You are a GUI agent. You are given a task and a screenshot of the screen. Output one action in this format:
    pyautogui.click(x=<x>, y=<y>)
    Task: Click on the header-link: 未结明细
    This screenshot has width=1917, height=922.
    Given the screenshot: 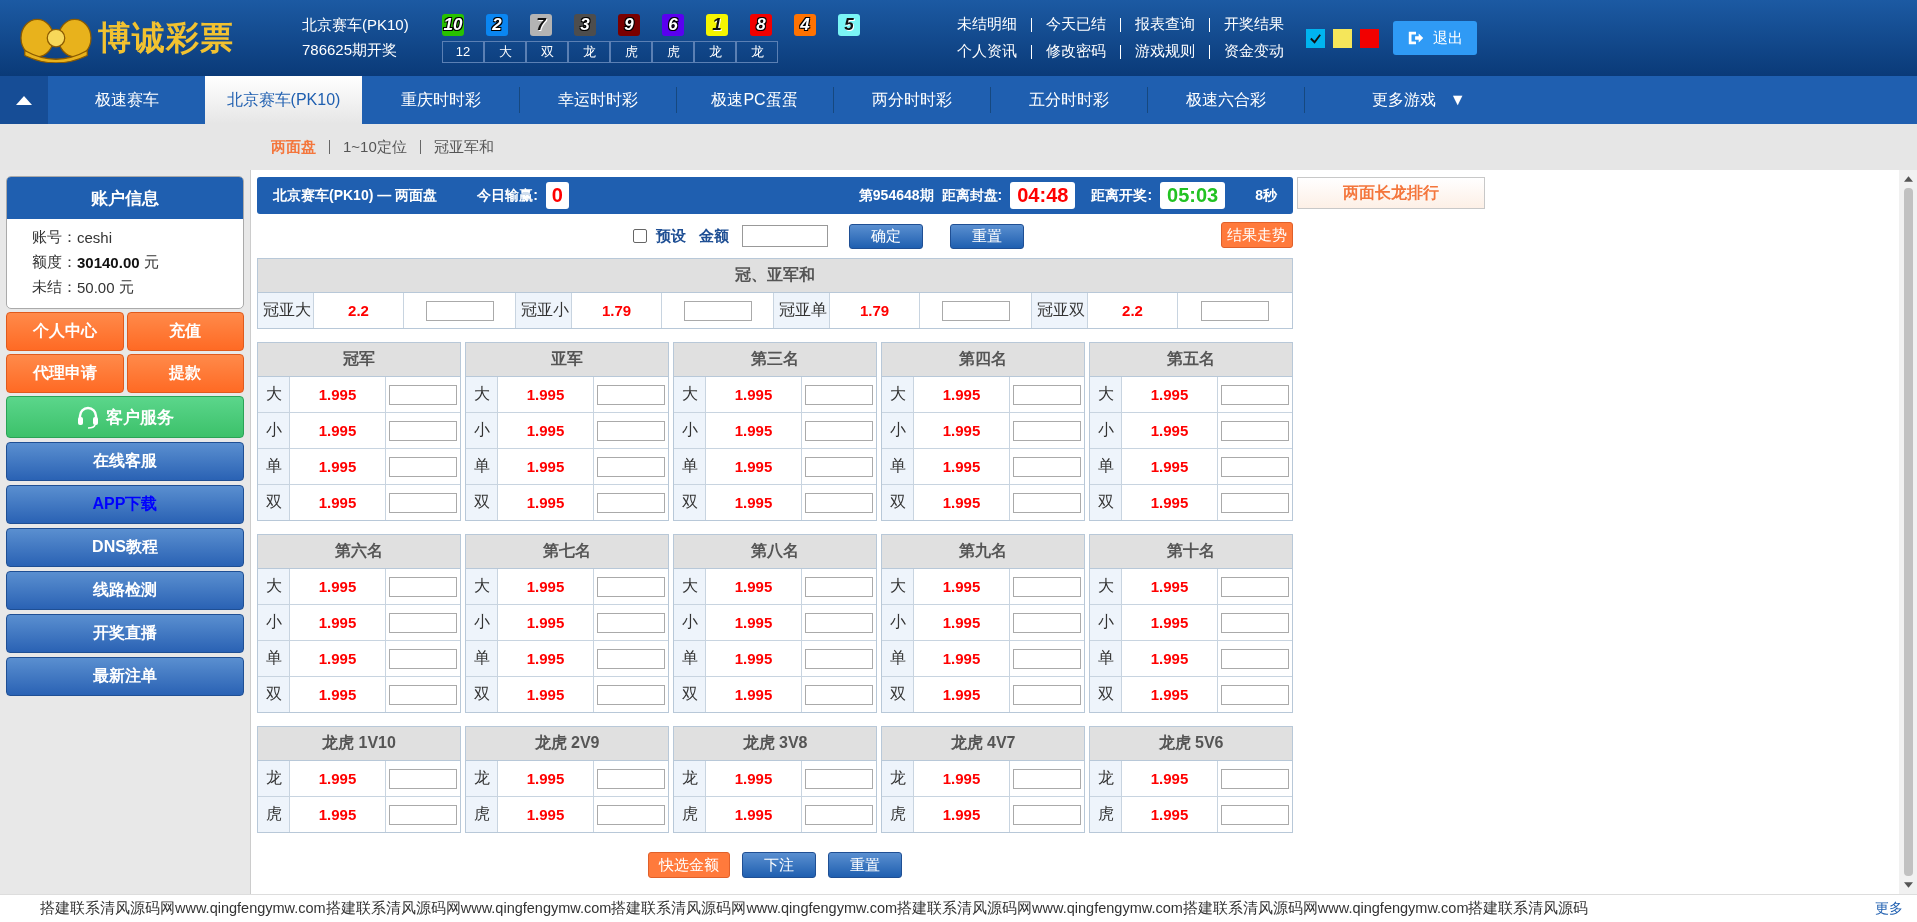 What is the action you would take?
    pyautogui.click(x=987, y=24)
    